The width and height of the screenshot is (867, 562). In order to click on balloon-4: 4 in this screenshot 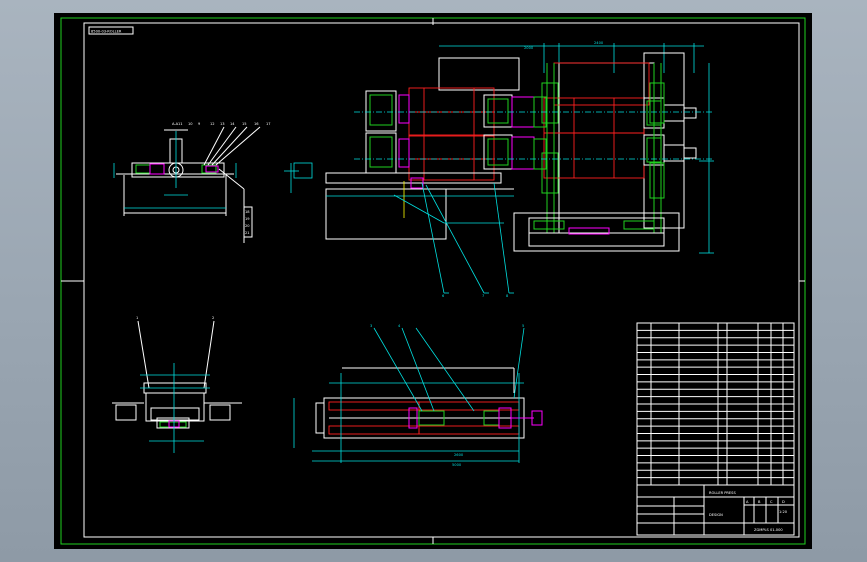, I will do `click(399, 326)`.